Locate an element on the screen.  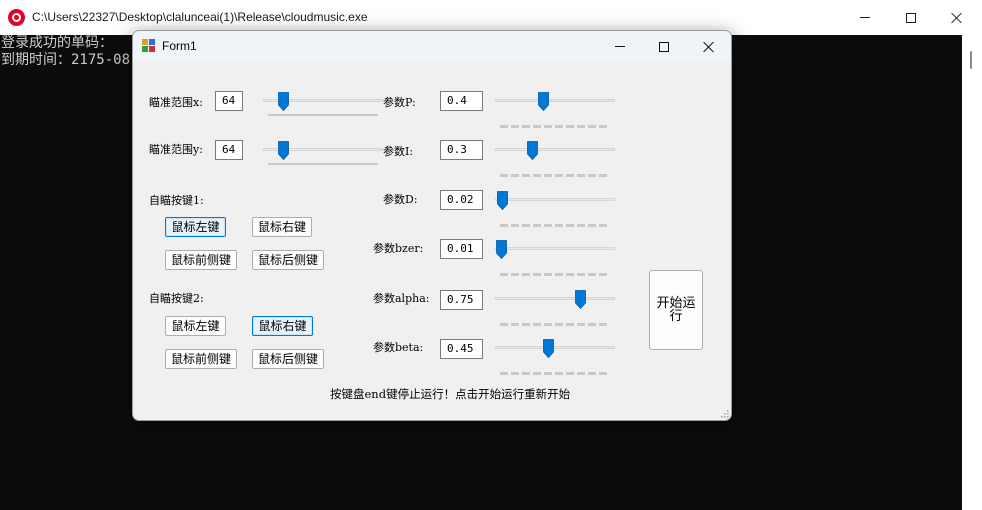
aim-key1-label: 自瞄按键1: is located at coordinates (176, 200).